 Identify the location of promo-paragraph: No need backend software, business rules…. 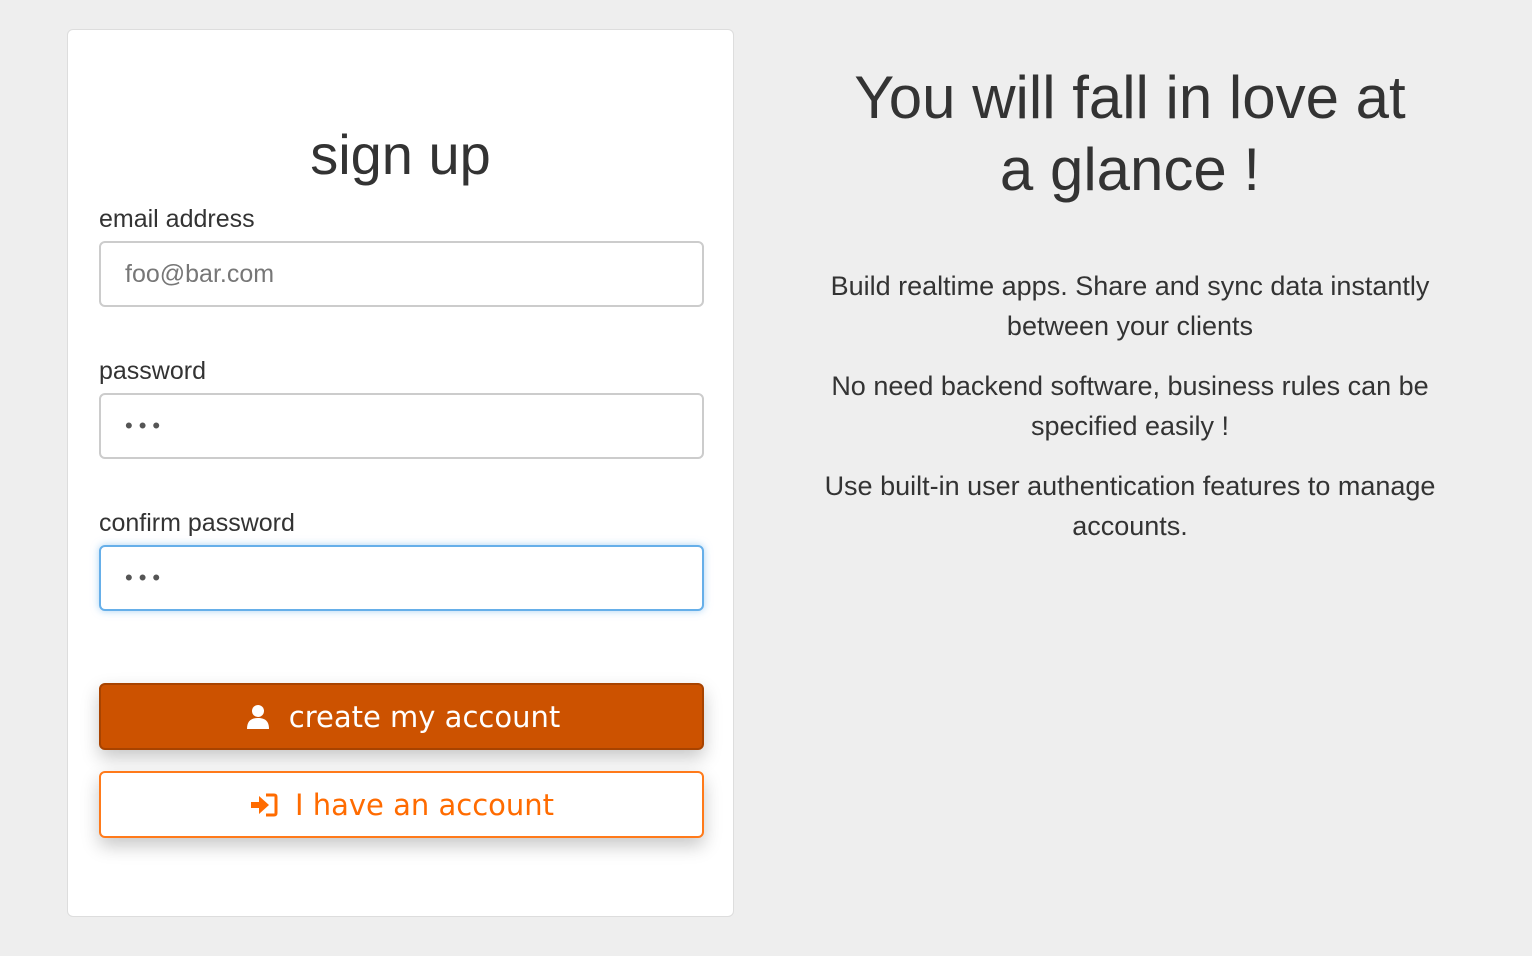
(1130, 406).